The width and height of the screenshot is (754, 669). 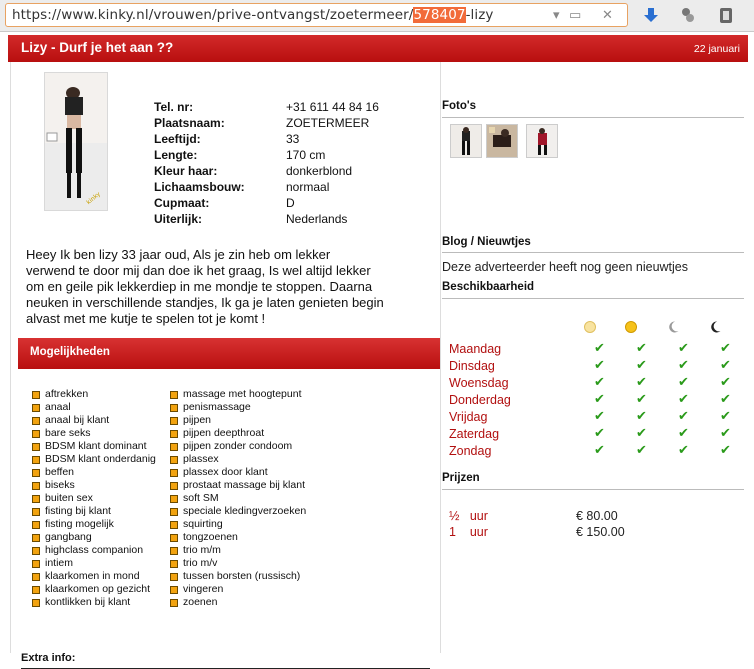 I want to click on option-label: soft SM, so click(x=201, y=498).